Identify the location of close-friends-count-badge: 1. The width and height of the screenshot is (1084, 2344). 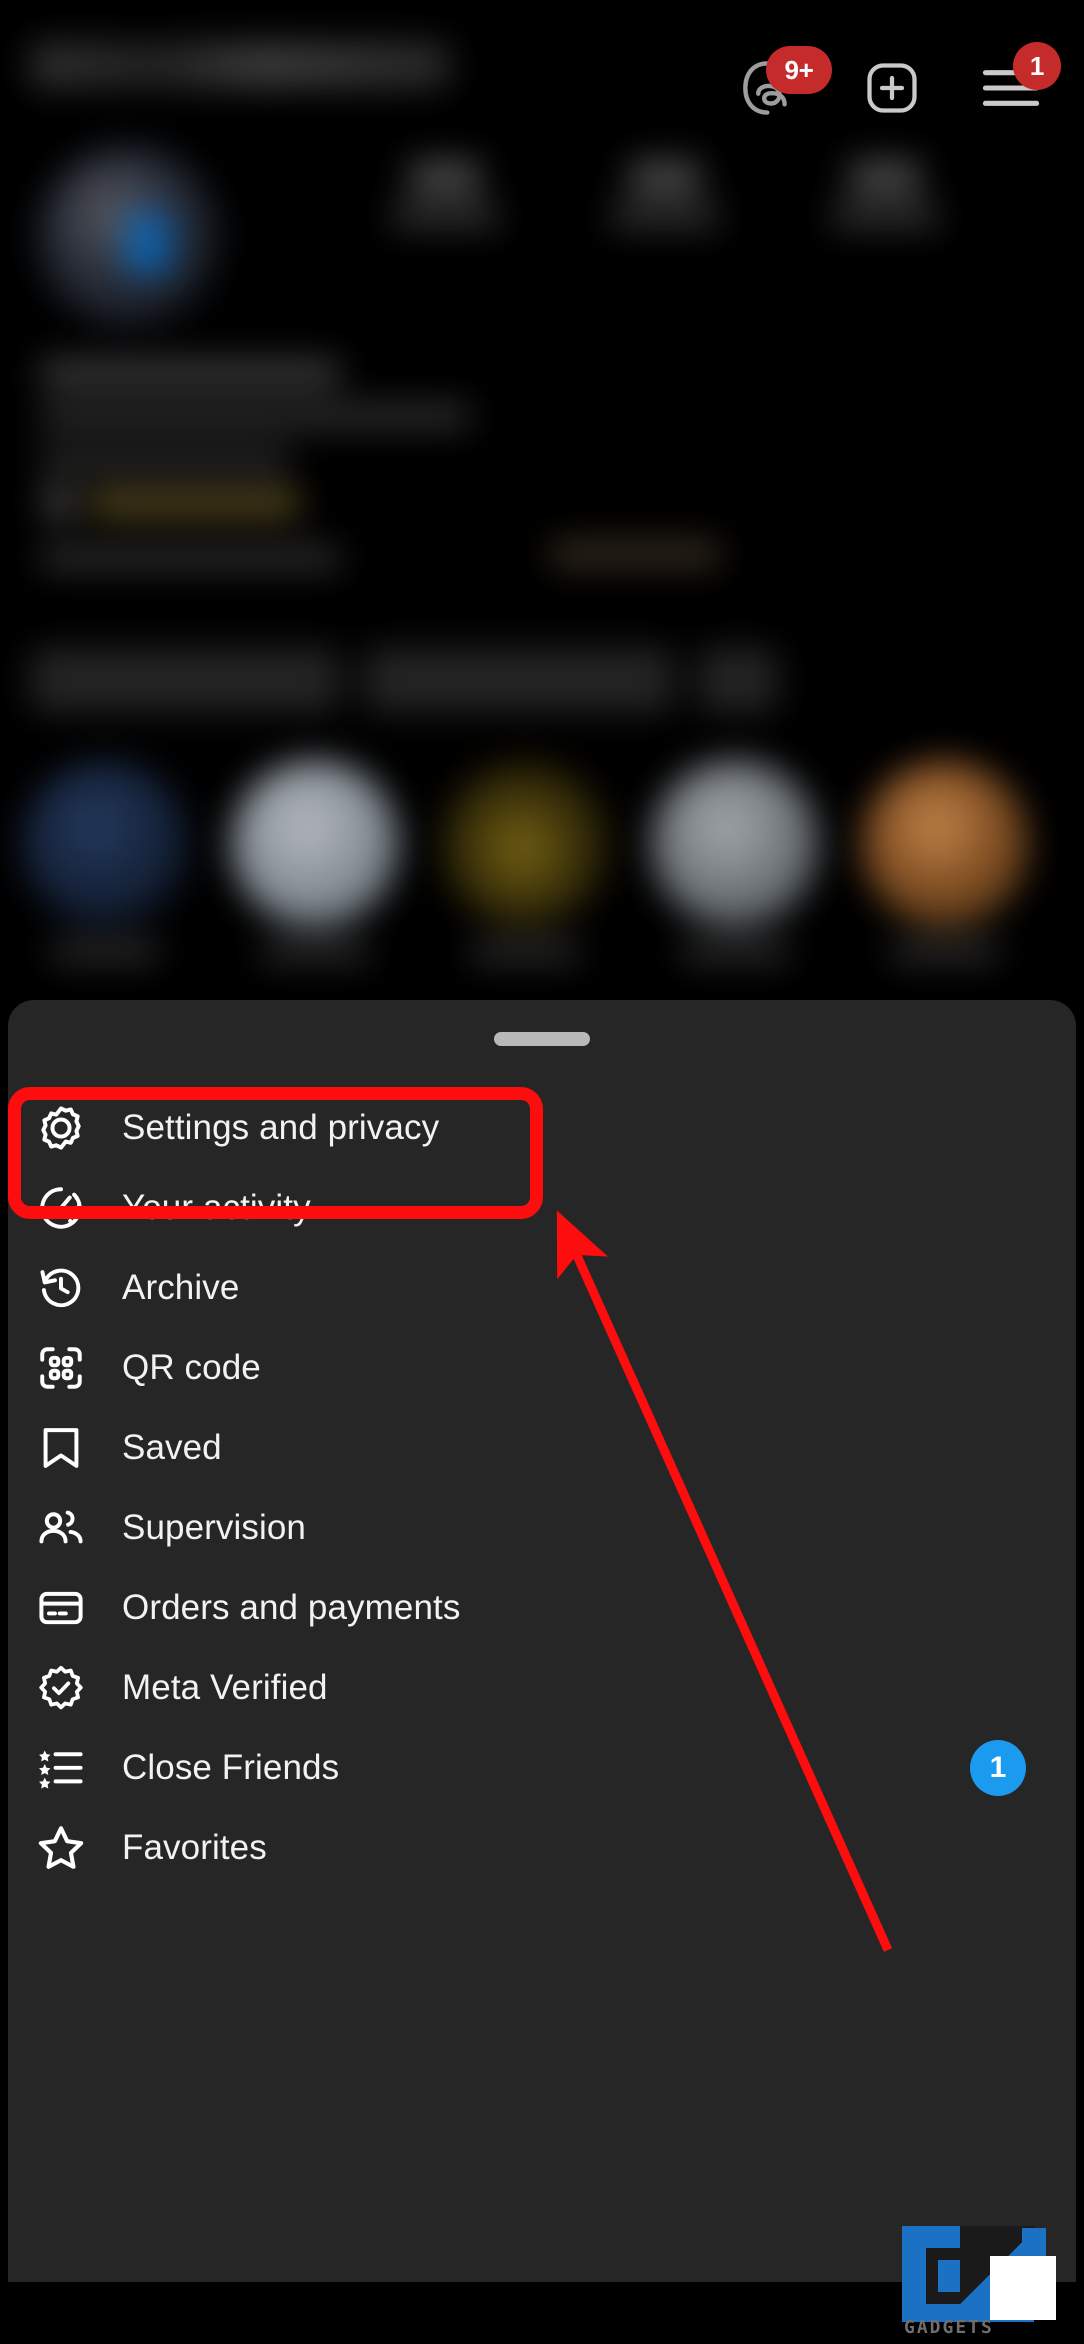
(998, 1768).